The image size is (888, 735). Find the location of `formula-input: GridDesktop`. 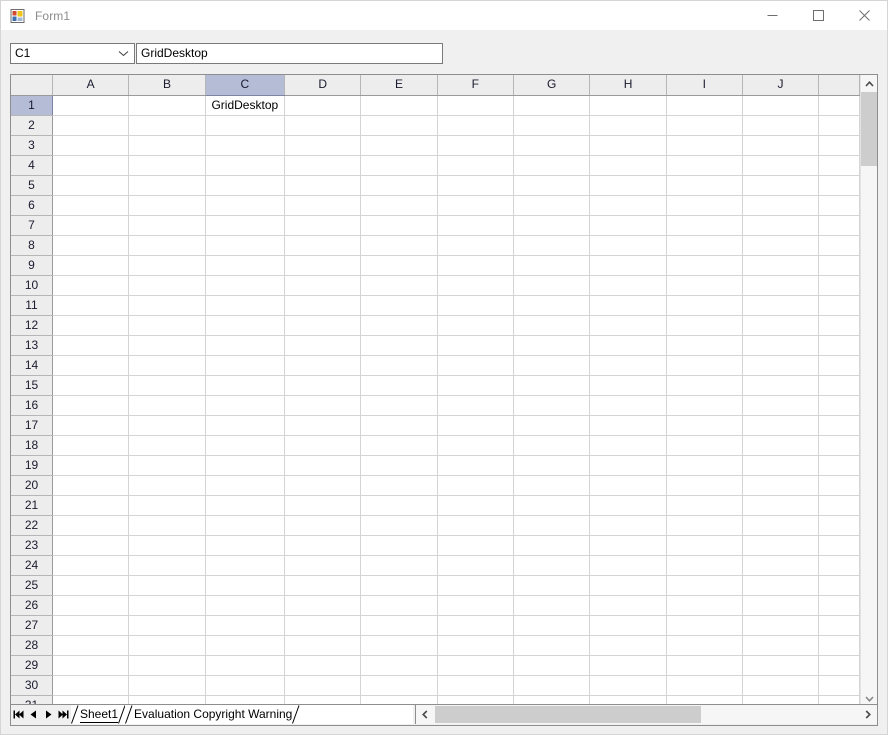

formula-input: GridDesktop is located at coordinates (289, 53).